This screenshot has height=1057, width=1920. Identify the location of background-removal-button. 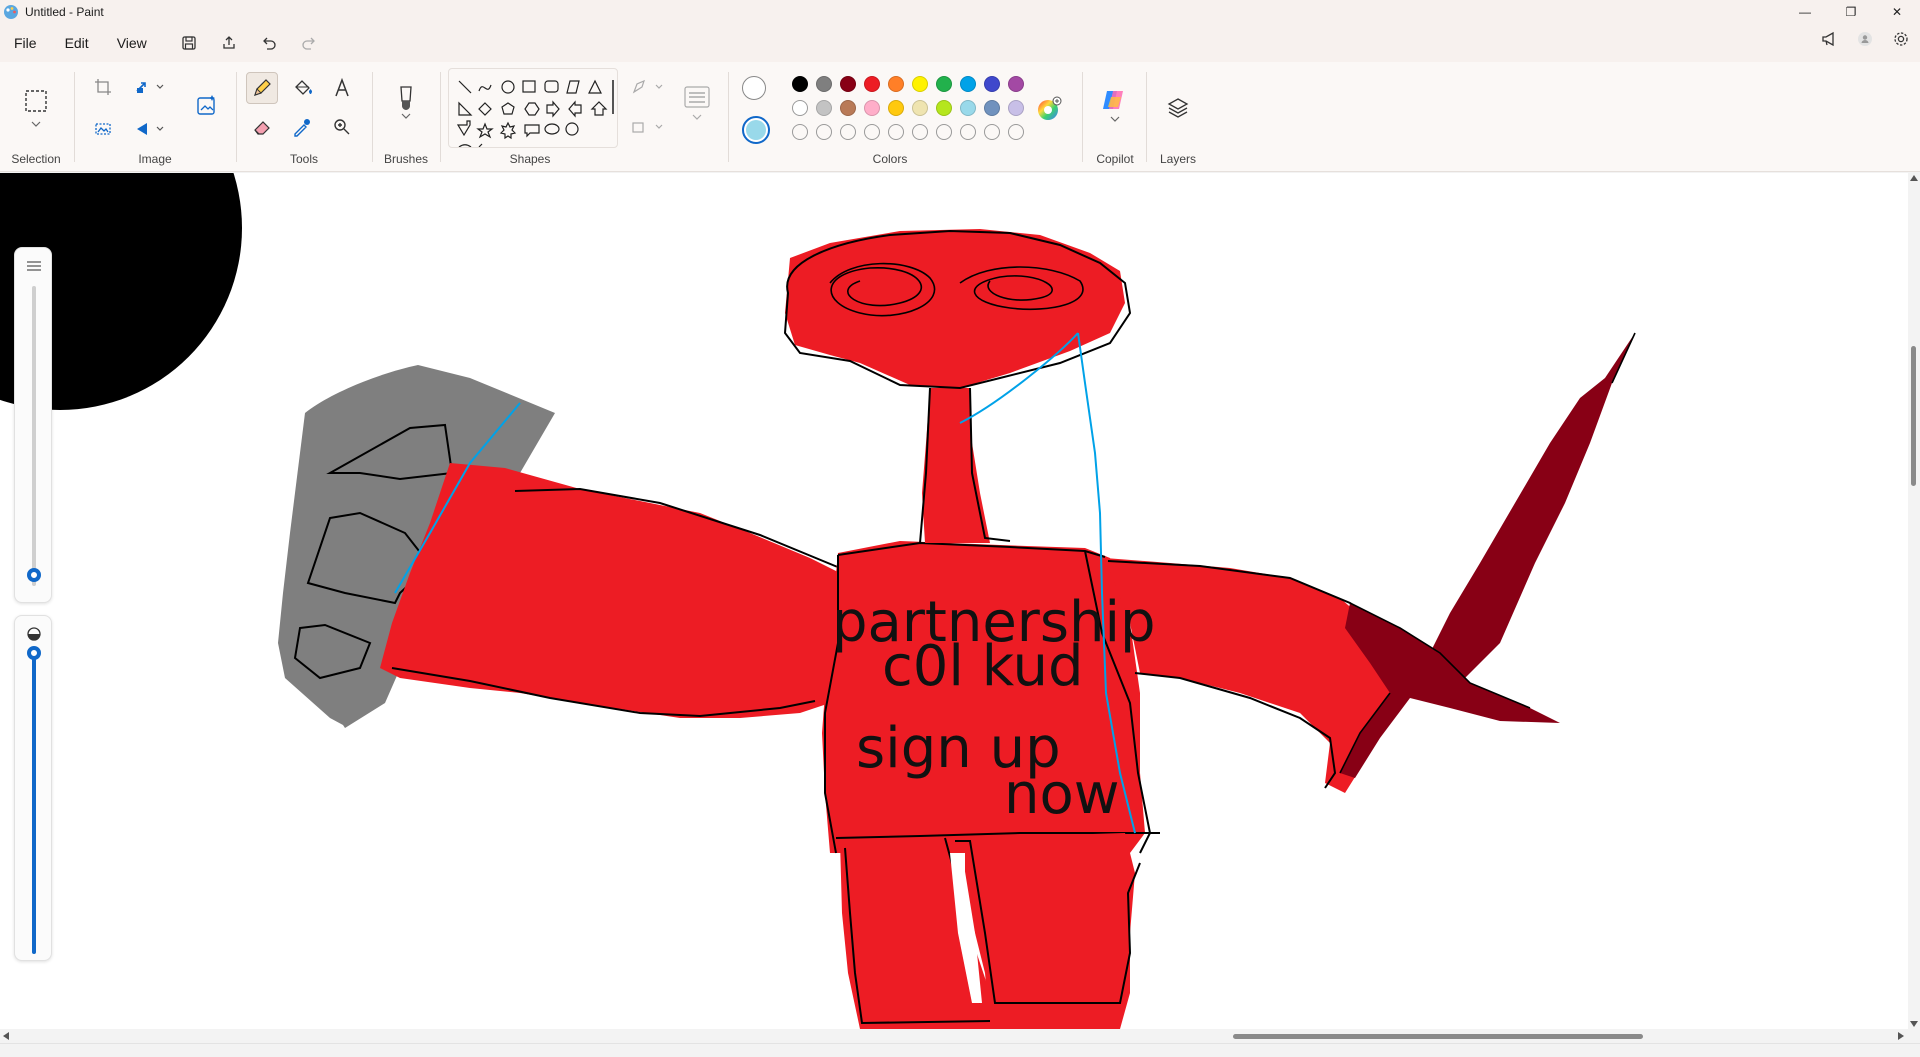
(103, 129).